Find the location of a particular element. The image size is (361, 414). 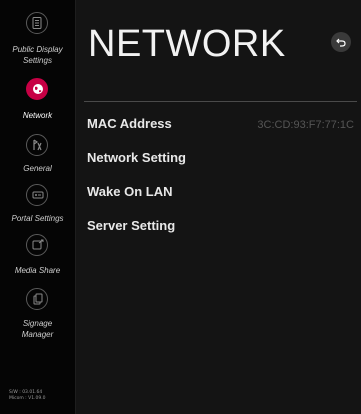

sidebar-item-label: General is located at coordinates (37, 168).